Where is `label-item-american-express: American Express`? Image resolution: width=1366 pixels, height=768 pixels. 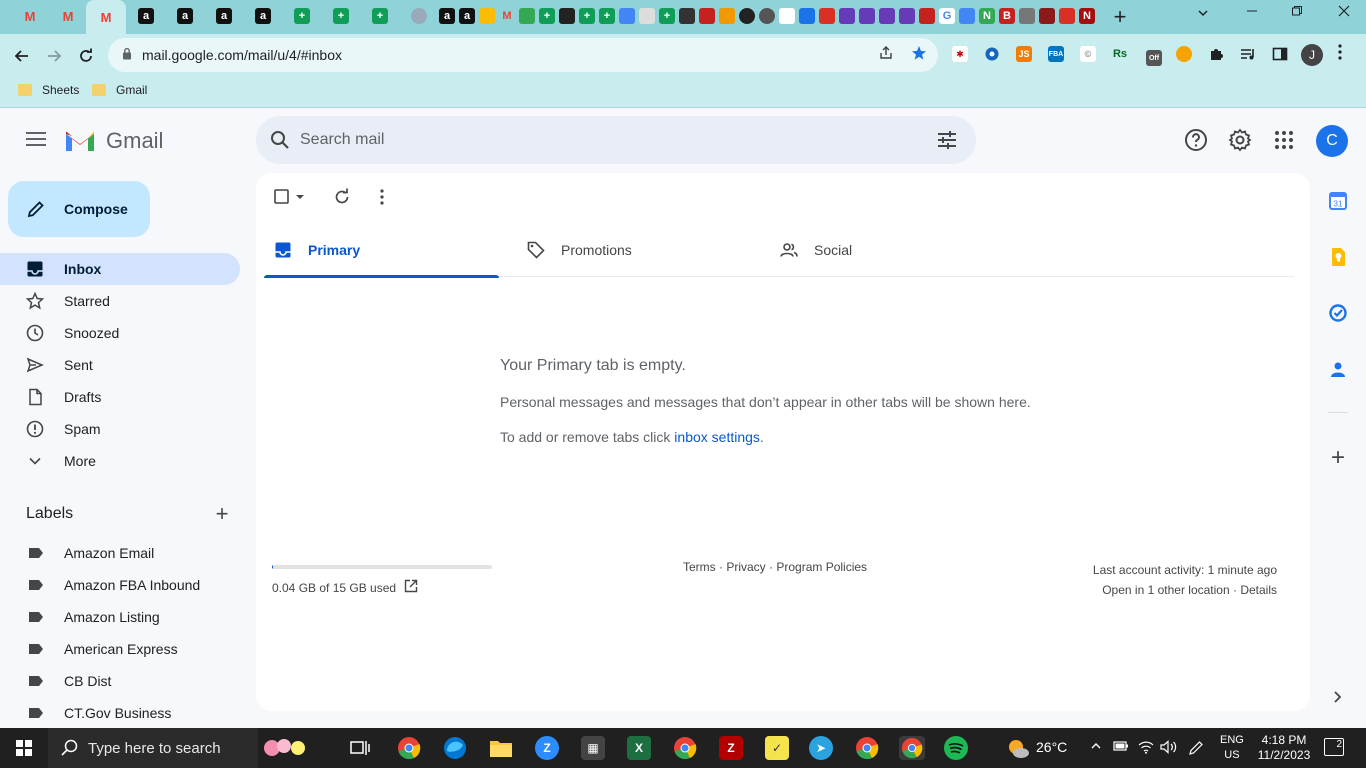 label-item-american-express: American Express is located at coordinates (120, 649).